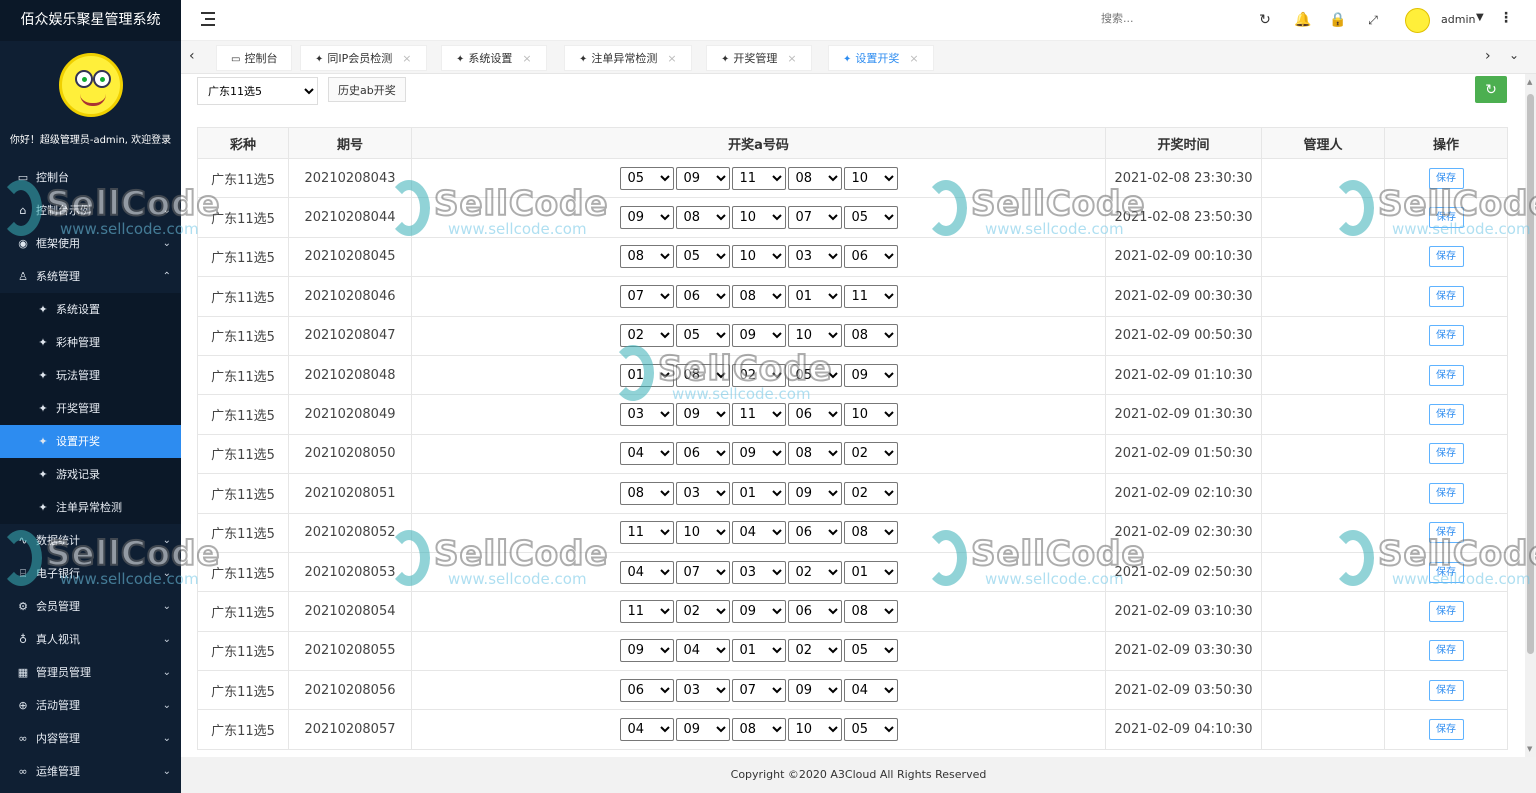  Describe the element at coordinates (90, 177) in the screenshot. I see `sidebar-item: ▭ 控制台` at that location.